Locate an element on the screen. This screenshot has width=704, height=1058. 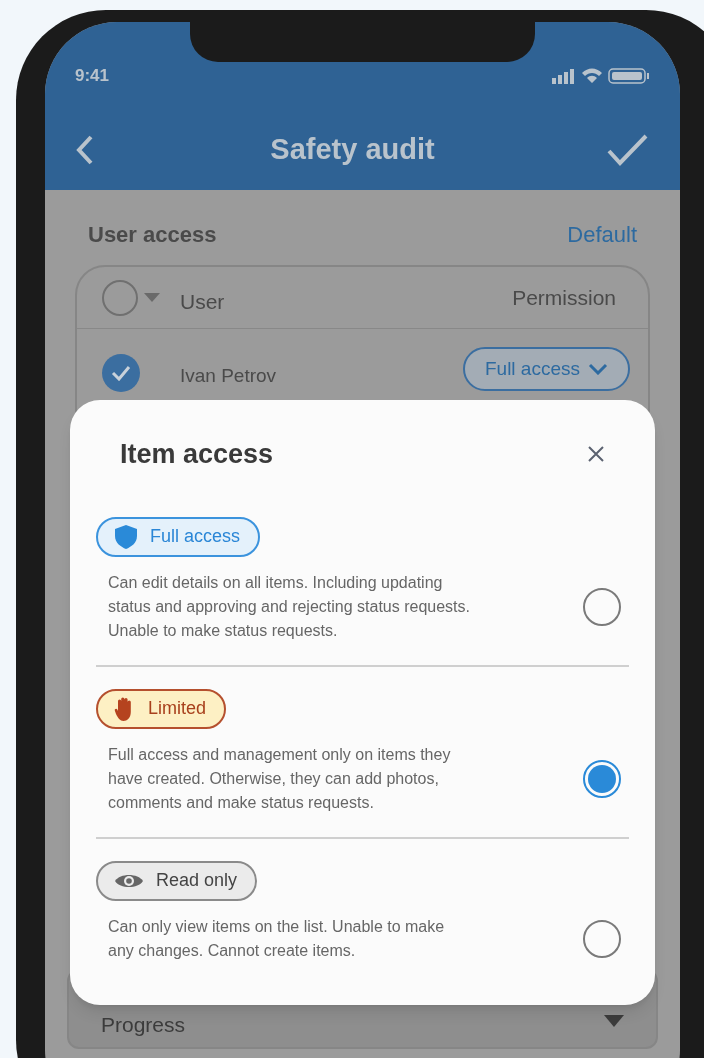
column-header: Permission is located at coordinates (564, 297).